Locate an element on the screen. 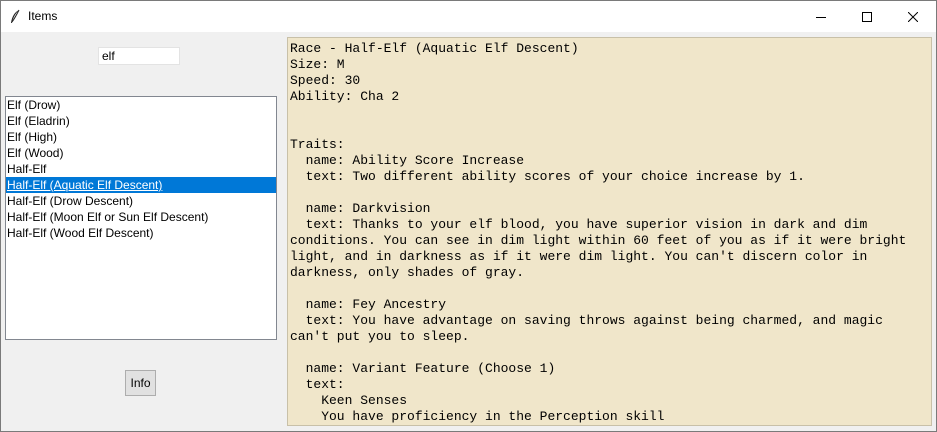 This screenshot has width=937, height=432. search-input-value: elf is located at coordinates (108, 56).